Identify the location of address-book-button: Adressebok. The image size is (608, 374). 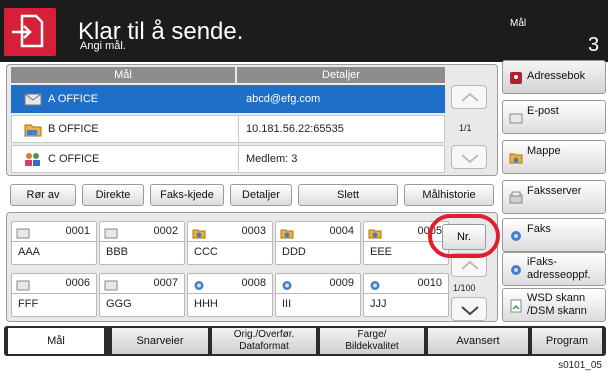
(554, 77).